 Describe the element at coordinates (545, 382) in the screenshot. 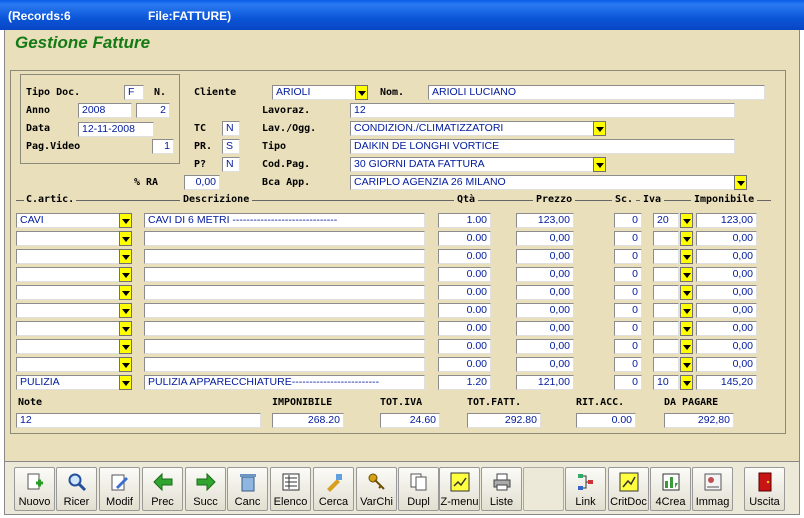

I see `line-prezzo-field: 121,00` at that location.